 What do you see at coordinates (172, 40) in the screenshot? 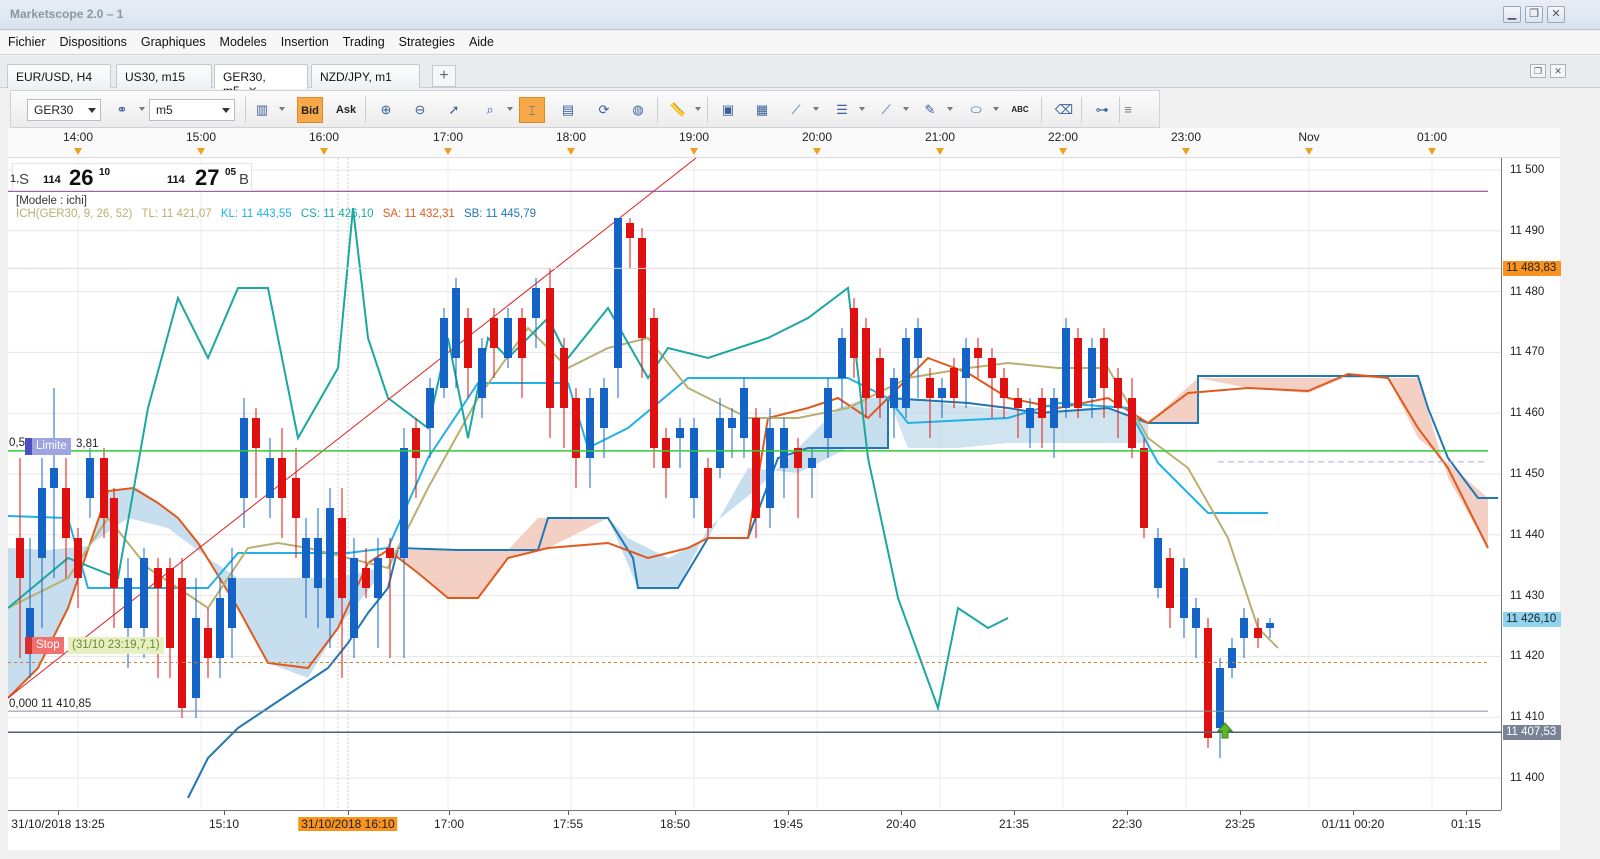
I see `menu-graphiques: Graphiques` at bounding box center [172, 40].